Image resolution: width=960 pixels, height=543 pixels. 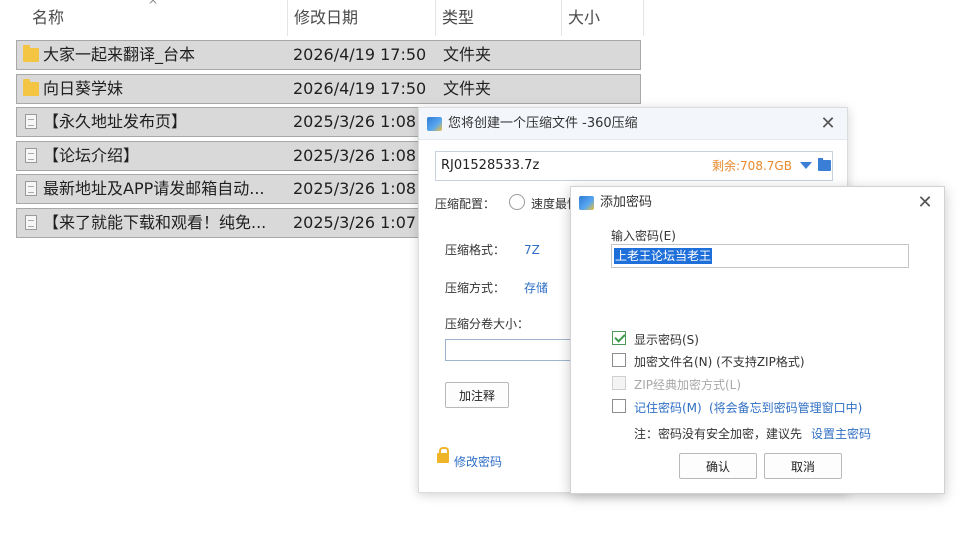 I want to click on password-dialog-title: 添加密码, so click(x=626, y=202).